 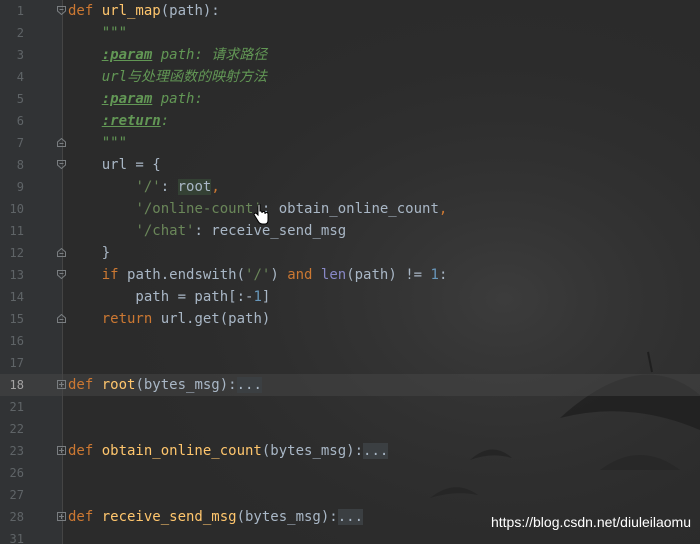 What do you see at coordinates (16, 253) in the screenshot?
I see `line-number: 12` at bounding box center [16, 253].